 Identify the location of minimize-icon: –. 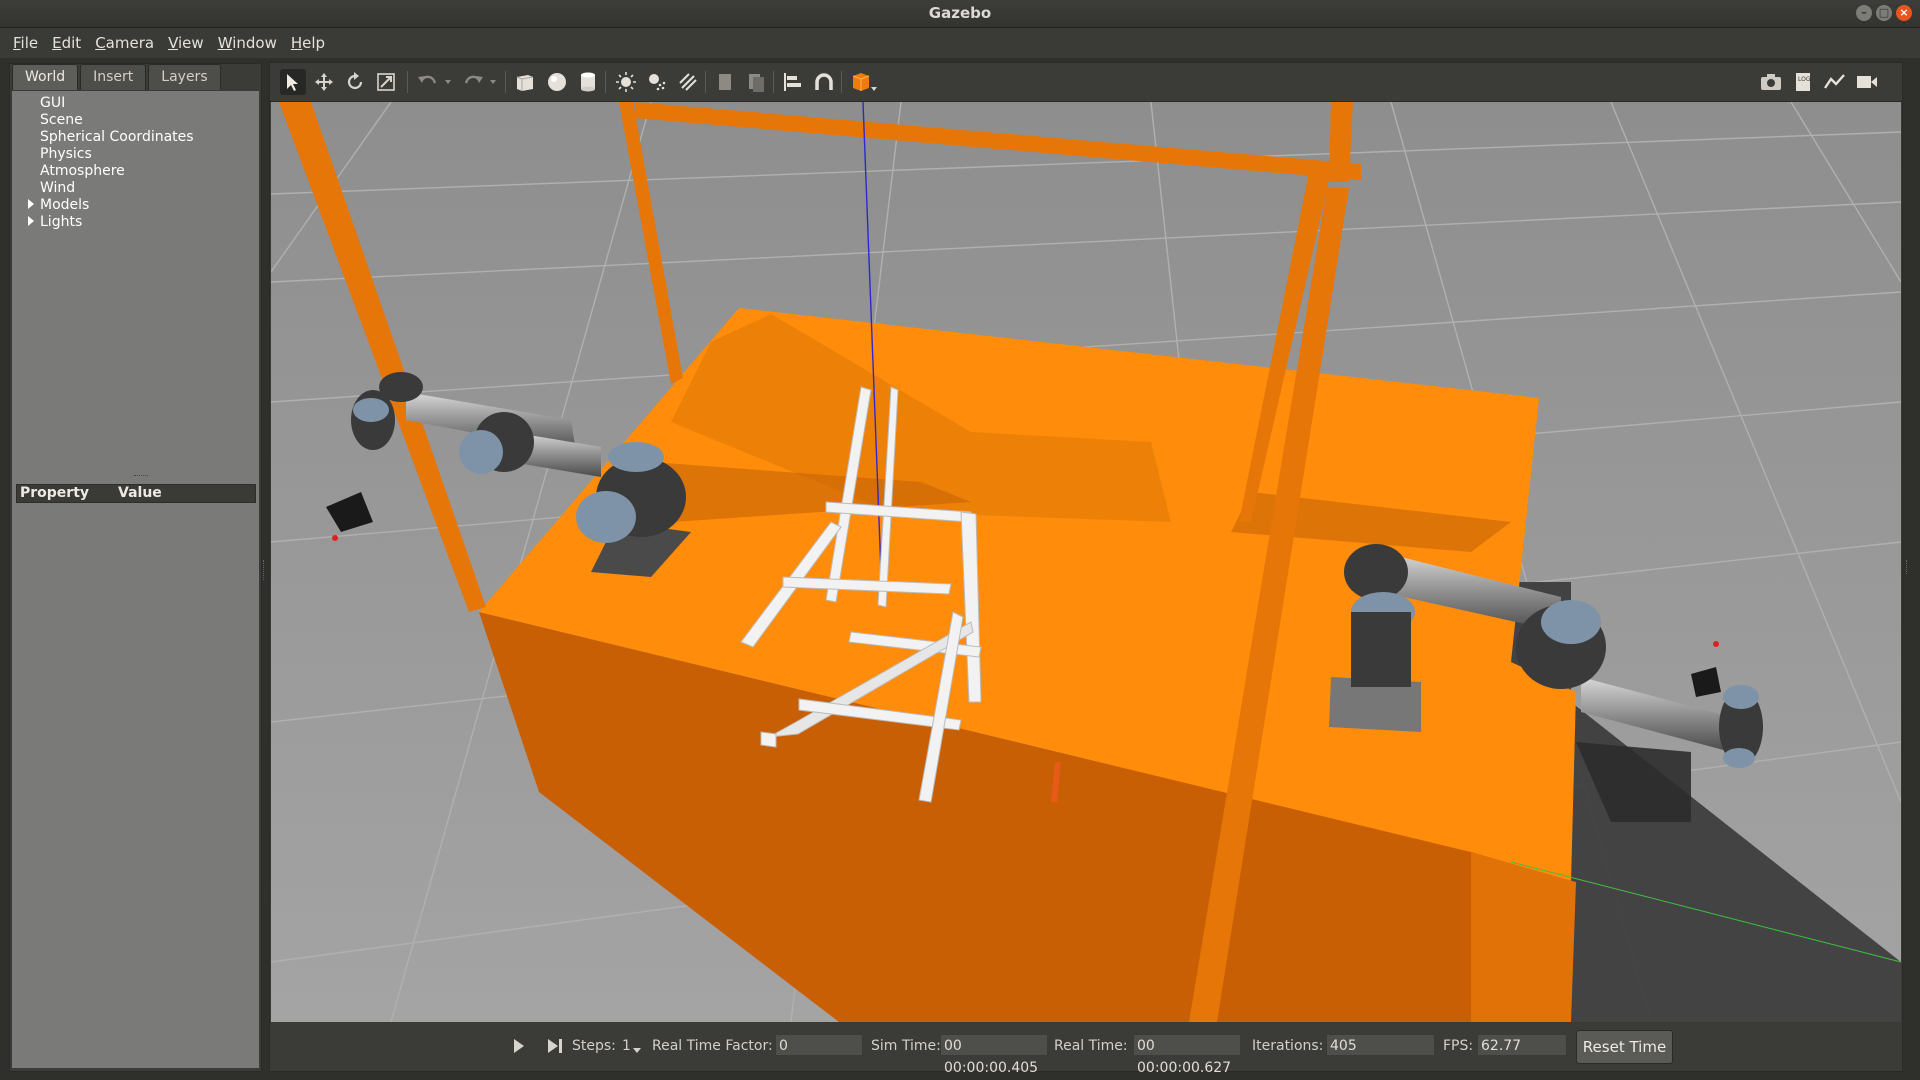
(1864, 13).